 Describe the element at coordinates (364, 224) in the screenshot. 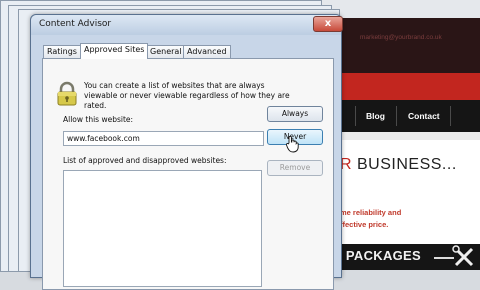

I see `site-body-line: ffective price.` at that location.